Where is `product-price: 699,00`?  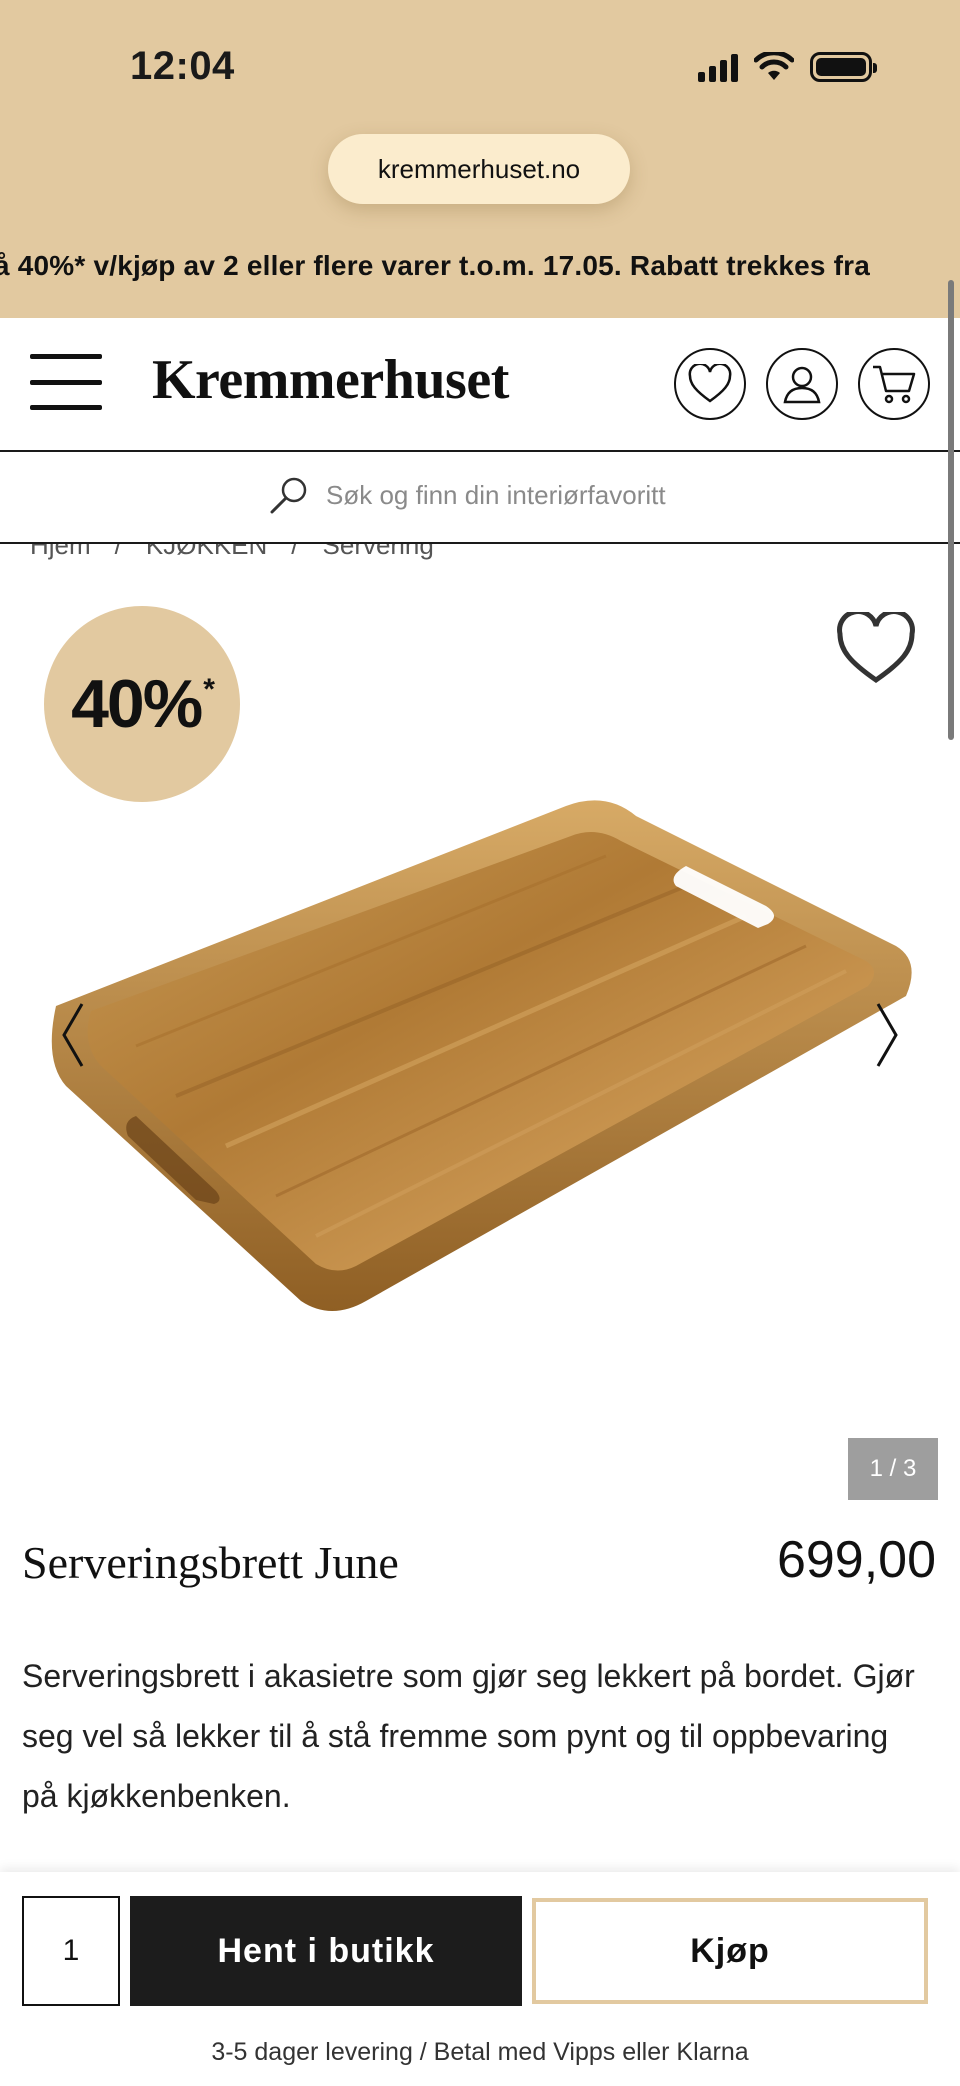
product-price: 699,00 is located at coordinates (856, 1560).